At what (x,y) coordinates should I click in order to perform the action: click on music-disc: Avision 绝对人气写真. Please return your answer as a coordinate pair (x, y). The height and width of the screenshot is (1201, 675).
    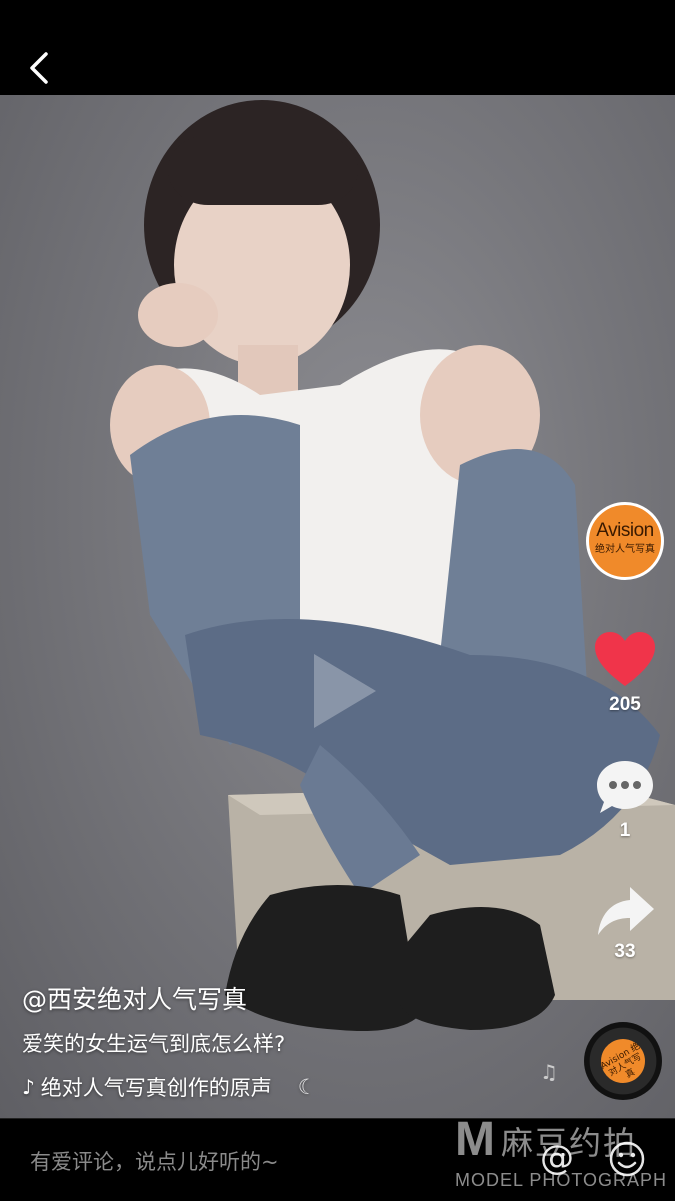
    Looking at the image, I should click on (623, 1061).